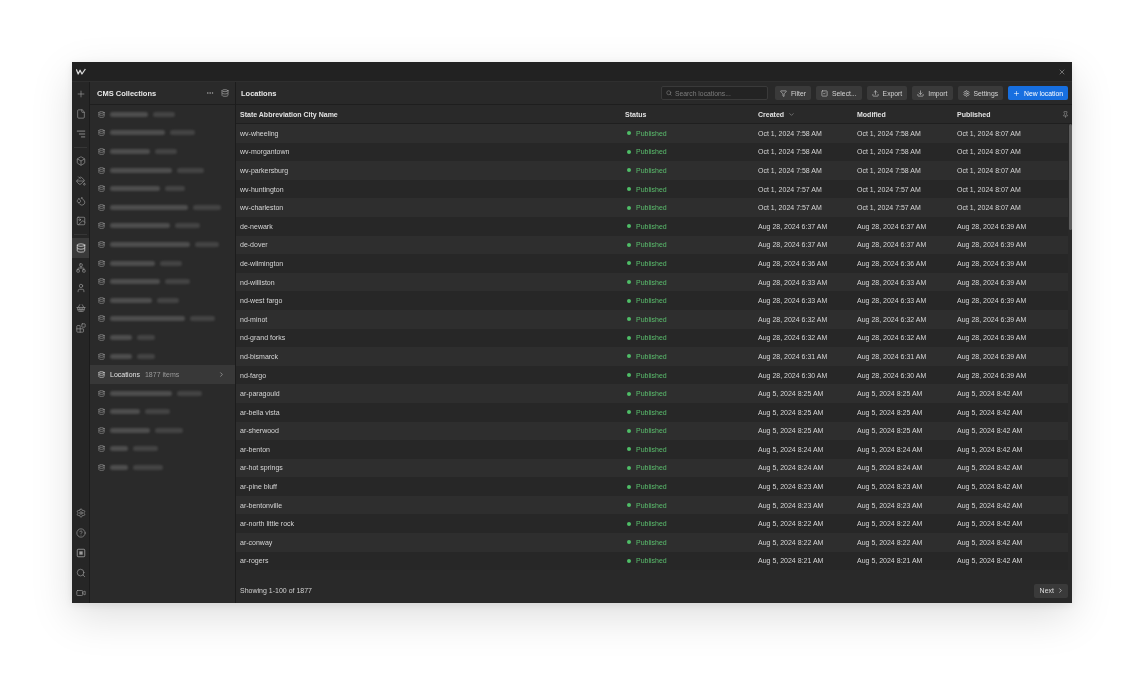 The image size is (1144, 687). Describe the element at coordinates (80, 593) in the screenshot. I see `video-icon` at that location.